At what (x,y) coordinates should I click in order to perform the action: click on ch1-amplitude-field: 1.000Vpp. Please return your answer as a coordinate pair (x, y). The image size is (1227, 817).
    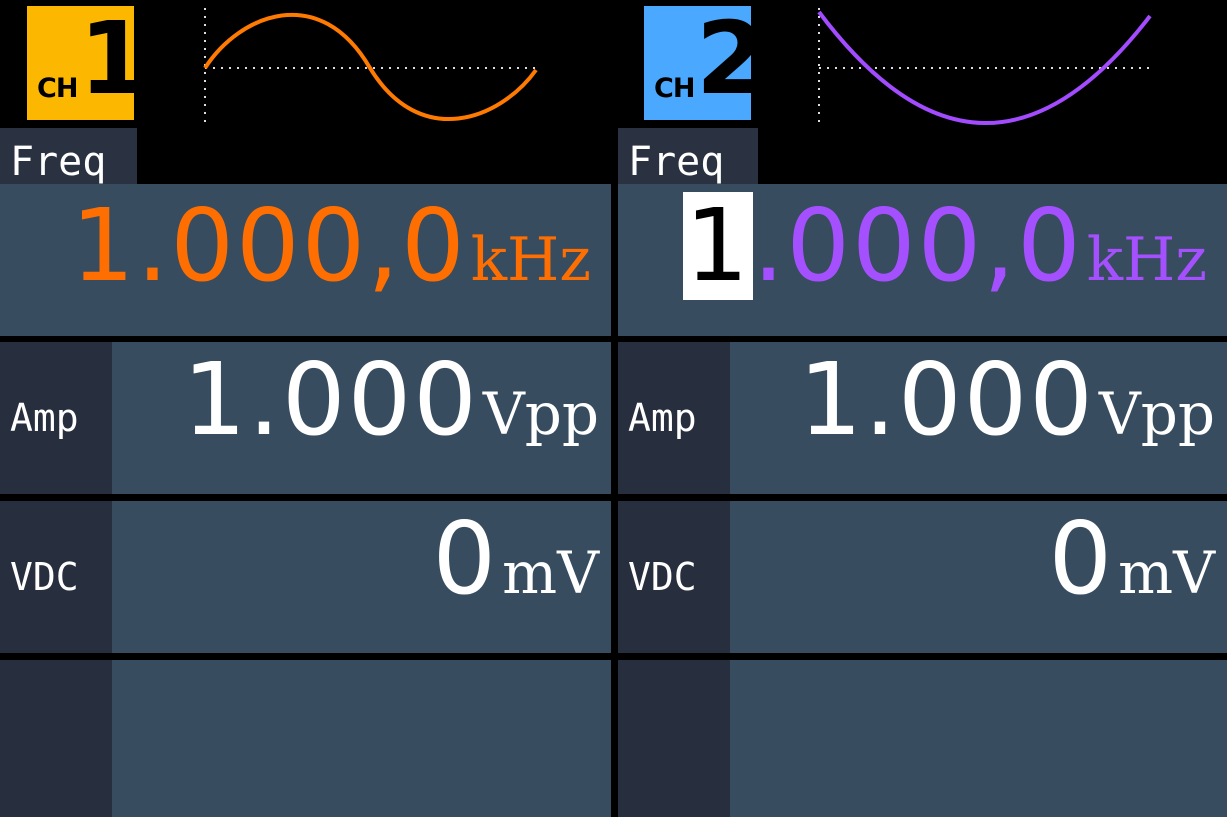
    Looking at the image, I should click on (361, 418).